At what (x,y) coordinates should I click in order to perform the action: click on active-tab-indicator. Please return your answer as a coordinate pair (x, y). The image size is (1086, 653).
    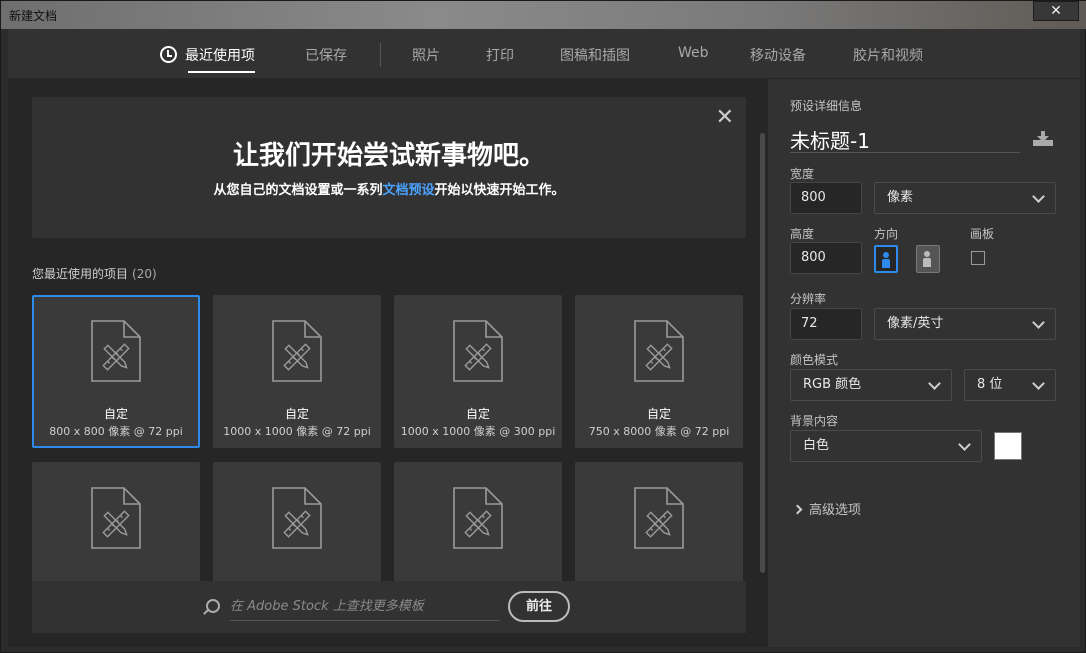
    Looking at the image, I should click on (221, 72).